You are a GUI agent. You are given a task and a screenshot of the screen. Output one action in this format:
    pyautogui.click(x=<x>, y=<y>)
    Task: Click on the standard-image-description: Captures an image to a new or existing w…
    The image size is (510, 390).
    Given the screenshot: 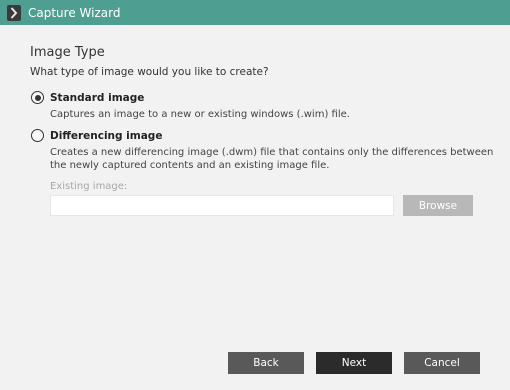 What is the action you would take?
    pyautogui.click(x=200, y=114)
    